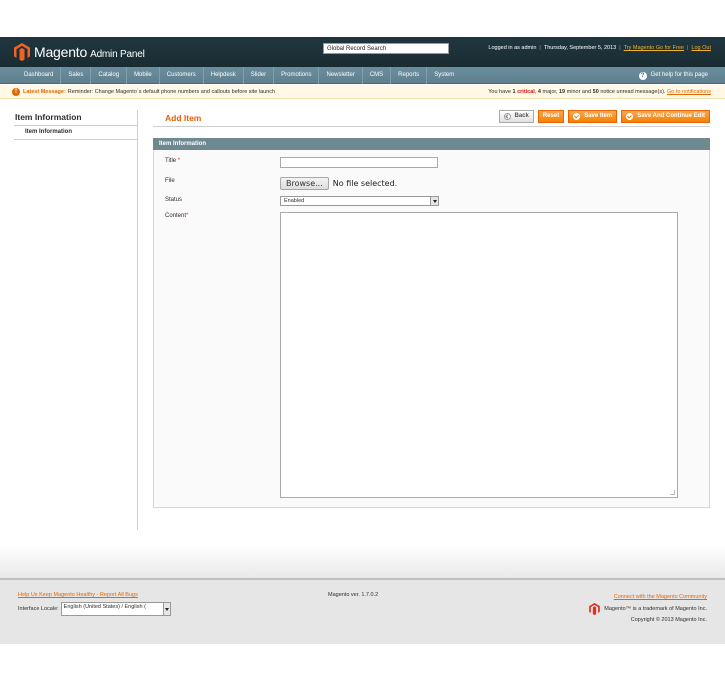 The image size is (725, 680). I want to click on resize-grip-icon, so click(672, 492).